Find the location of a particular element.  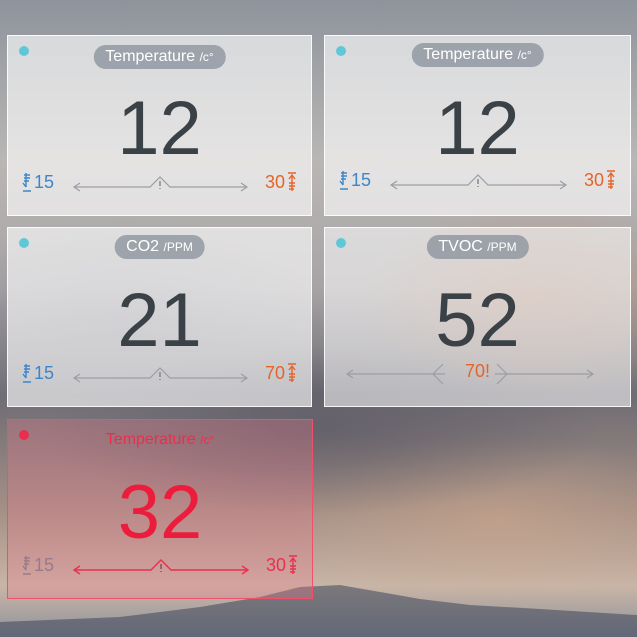

card-title: CO2 is located at coordinates (143, 246).